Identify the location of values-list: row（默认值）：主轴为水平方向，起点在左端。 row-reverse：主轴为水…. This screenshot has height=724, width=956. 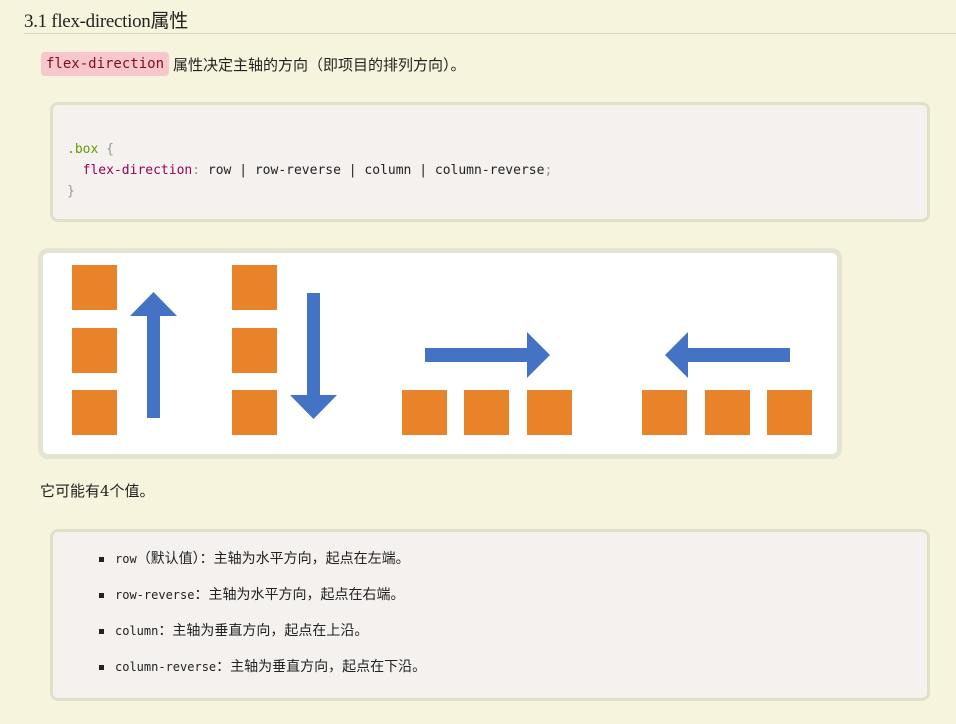
(262, 620).